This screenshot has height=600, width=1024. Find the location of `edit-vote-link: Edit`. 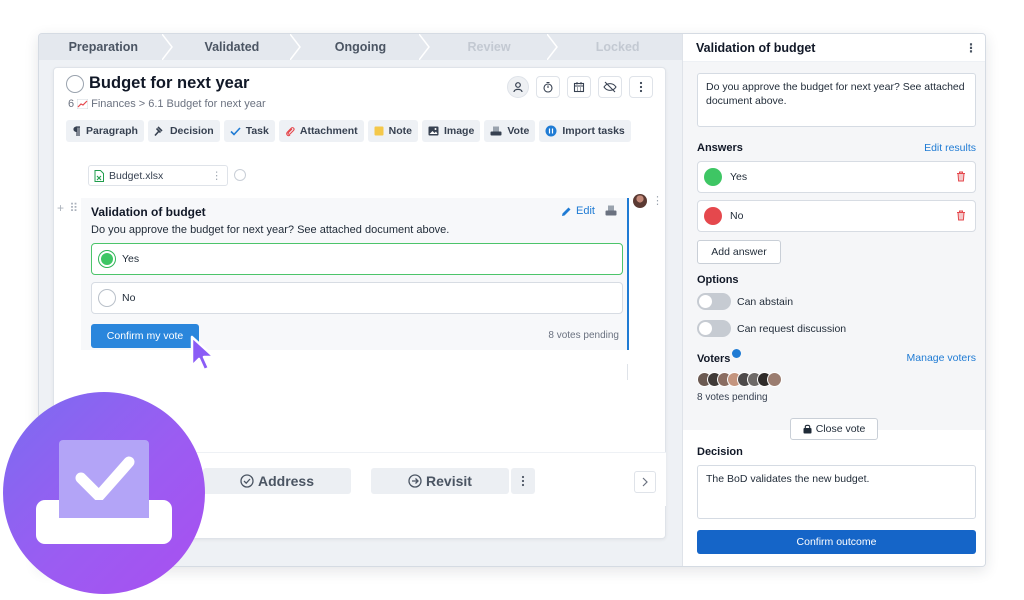

edit-vote-link: Edit is located at coordinates (578, 211).